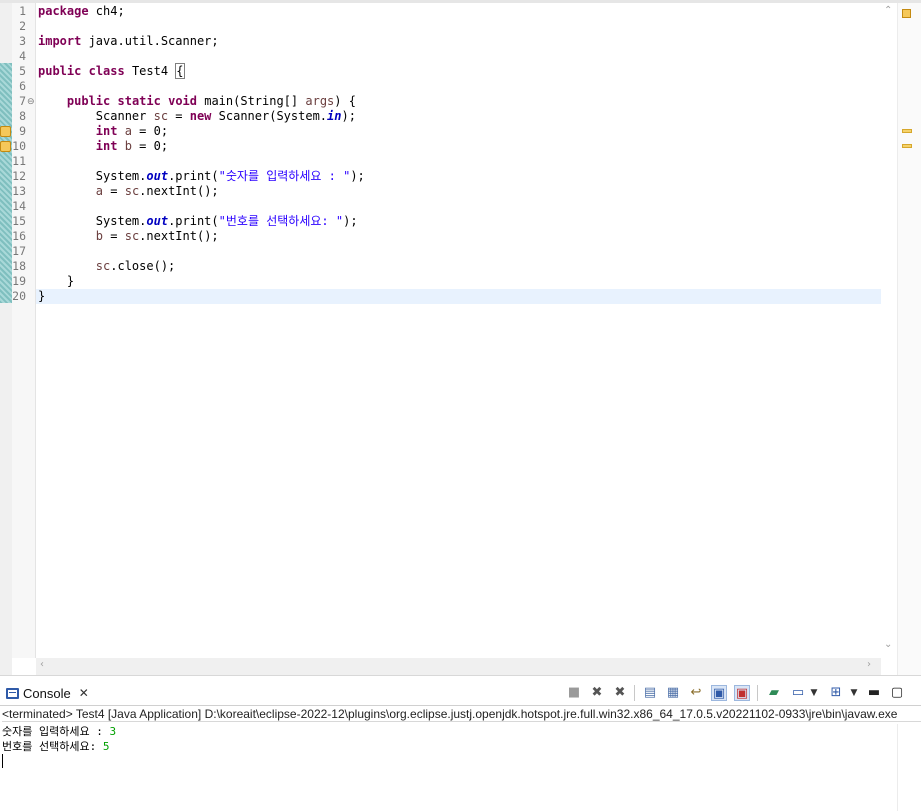 This screenshot has height=811, width=921. What do you see at coordinates (113, 731) in the screenshot?
I see `console-input-value: 3` at bounding box center [113, 731].